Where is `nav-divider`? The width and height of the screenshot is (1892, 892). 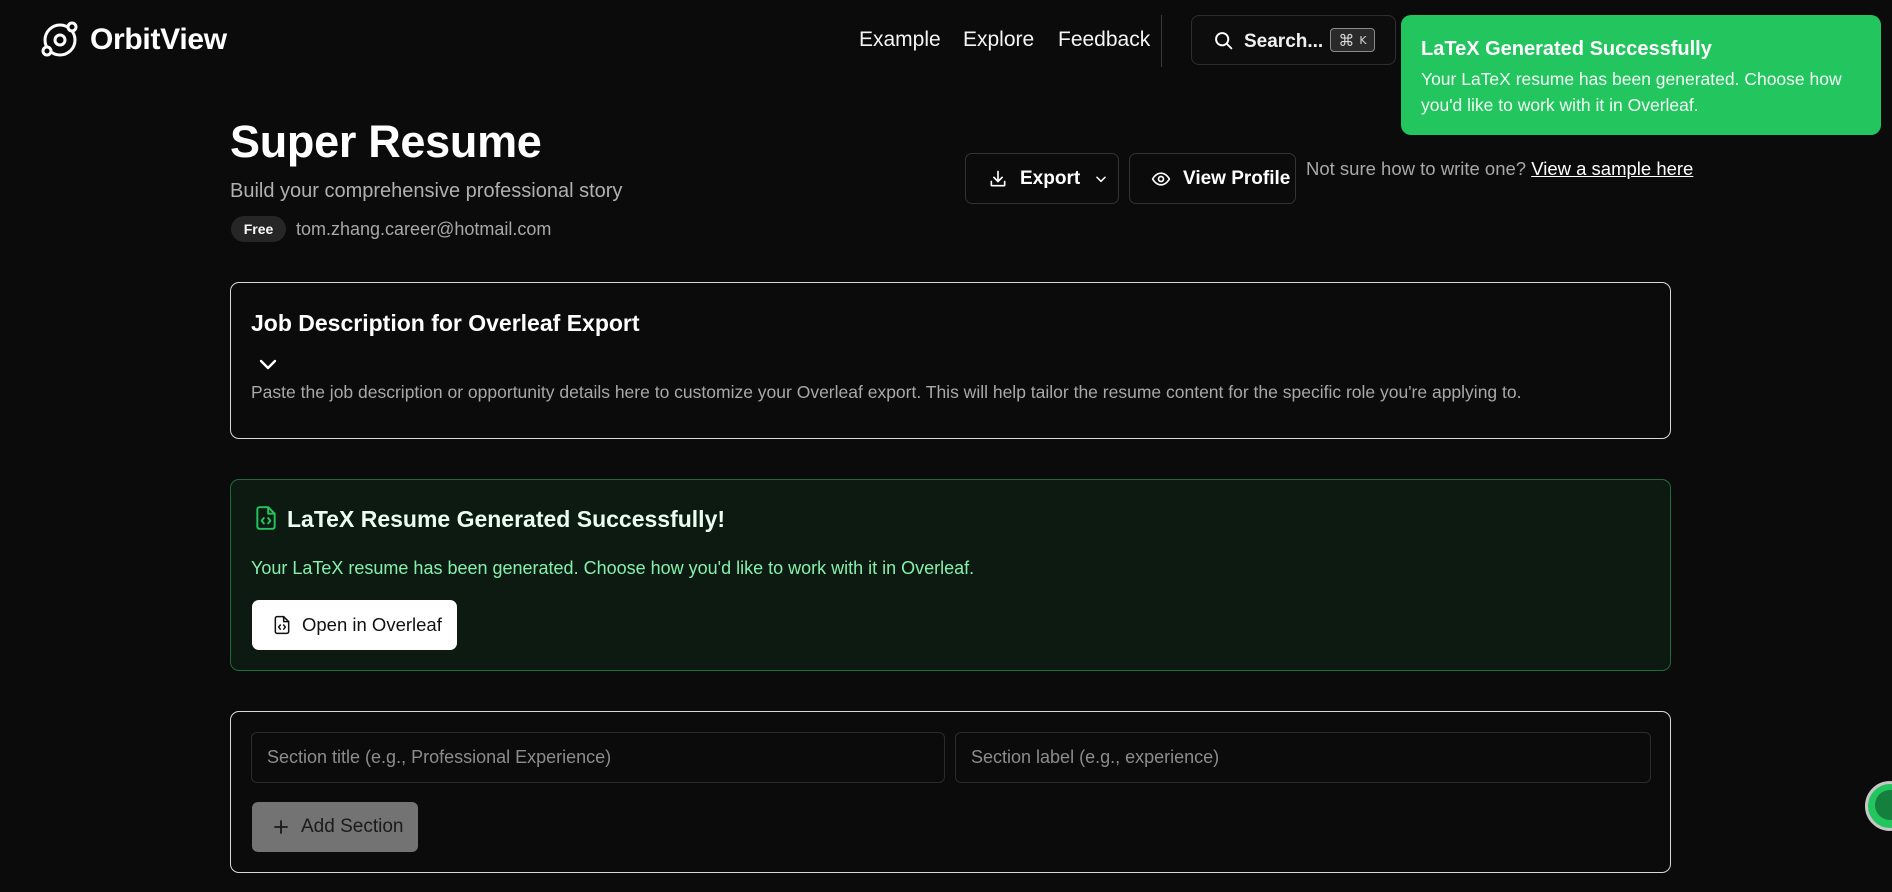
nav-divider is located at coordinates (1161, 41).